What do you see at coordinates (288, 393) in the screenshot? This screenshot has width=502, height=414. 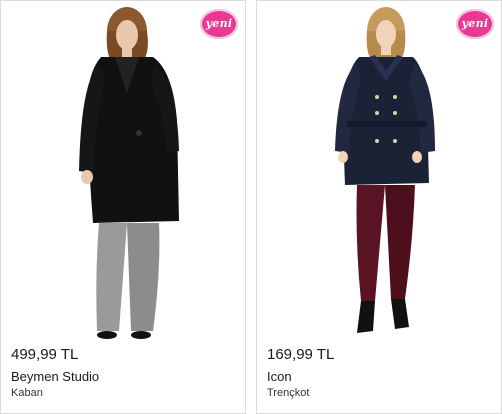 I see `product-category: Trençkot` at bounding box center [288, 393].